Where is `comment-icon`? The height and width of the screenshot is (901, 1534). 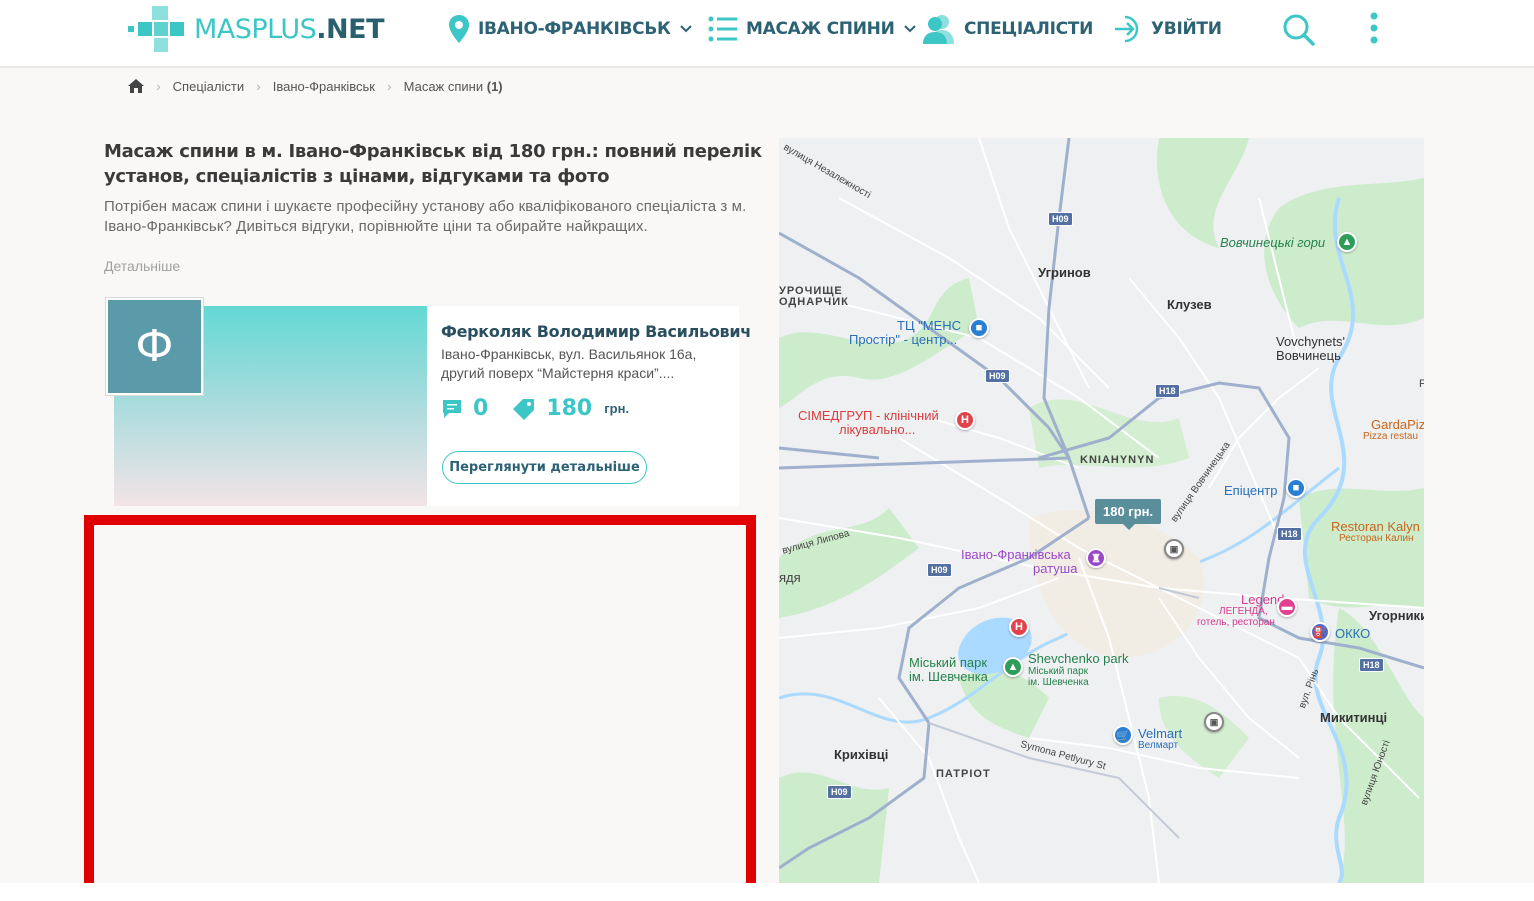 comment-icon is located at coordinates (452, 408).